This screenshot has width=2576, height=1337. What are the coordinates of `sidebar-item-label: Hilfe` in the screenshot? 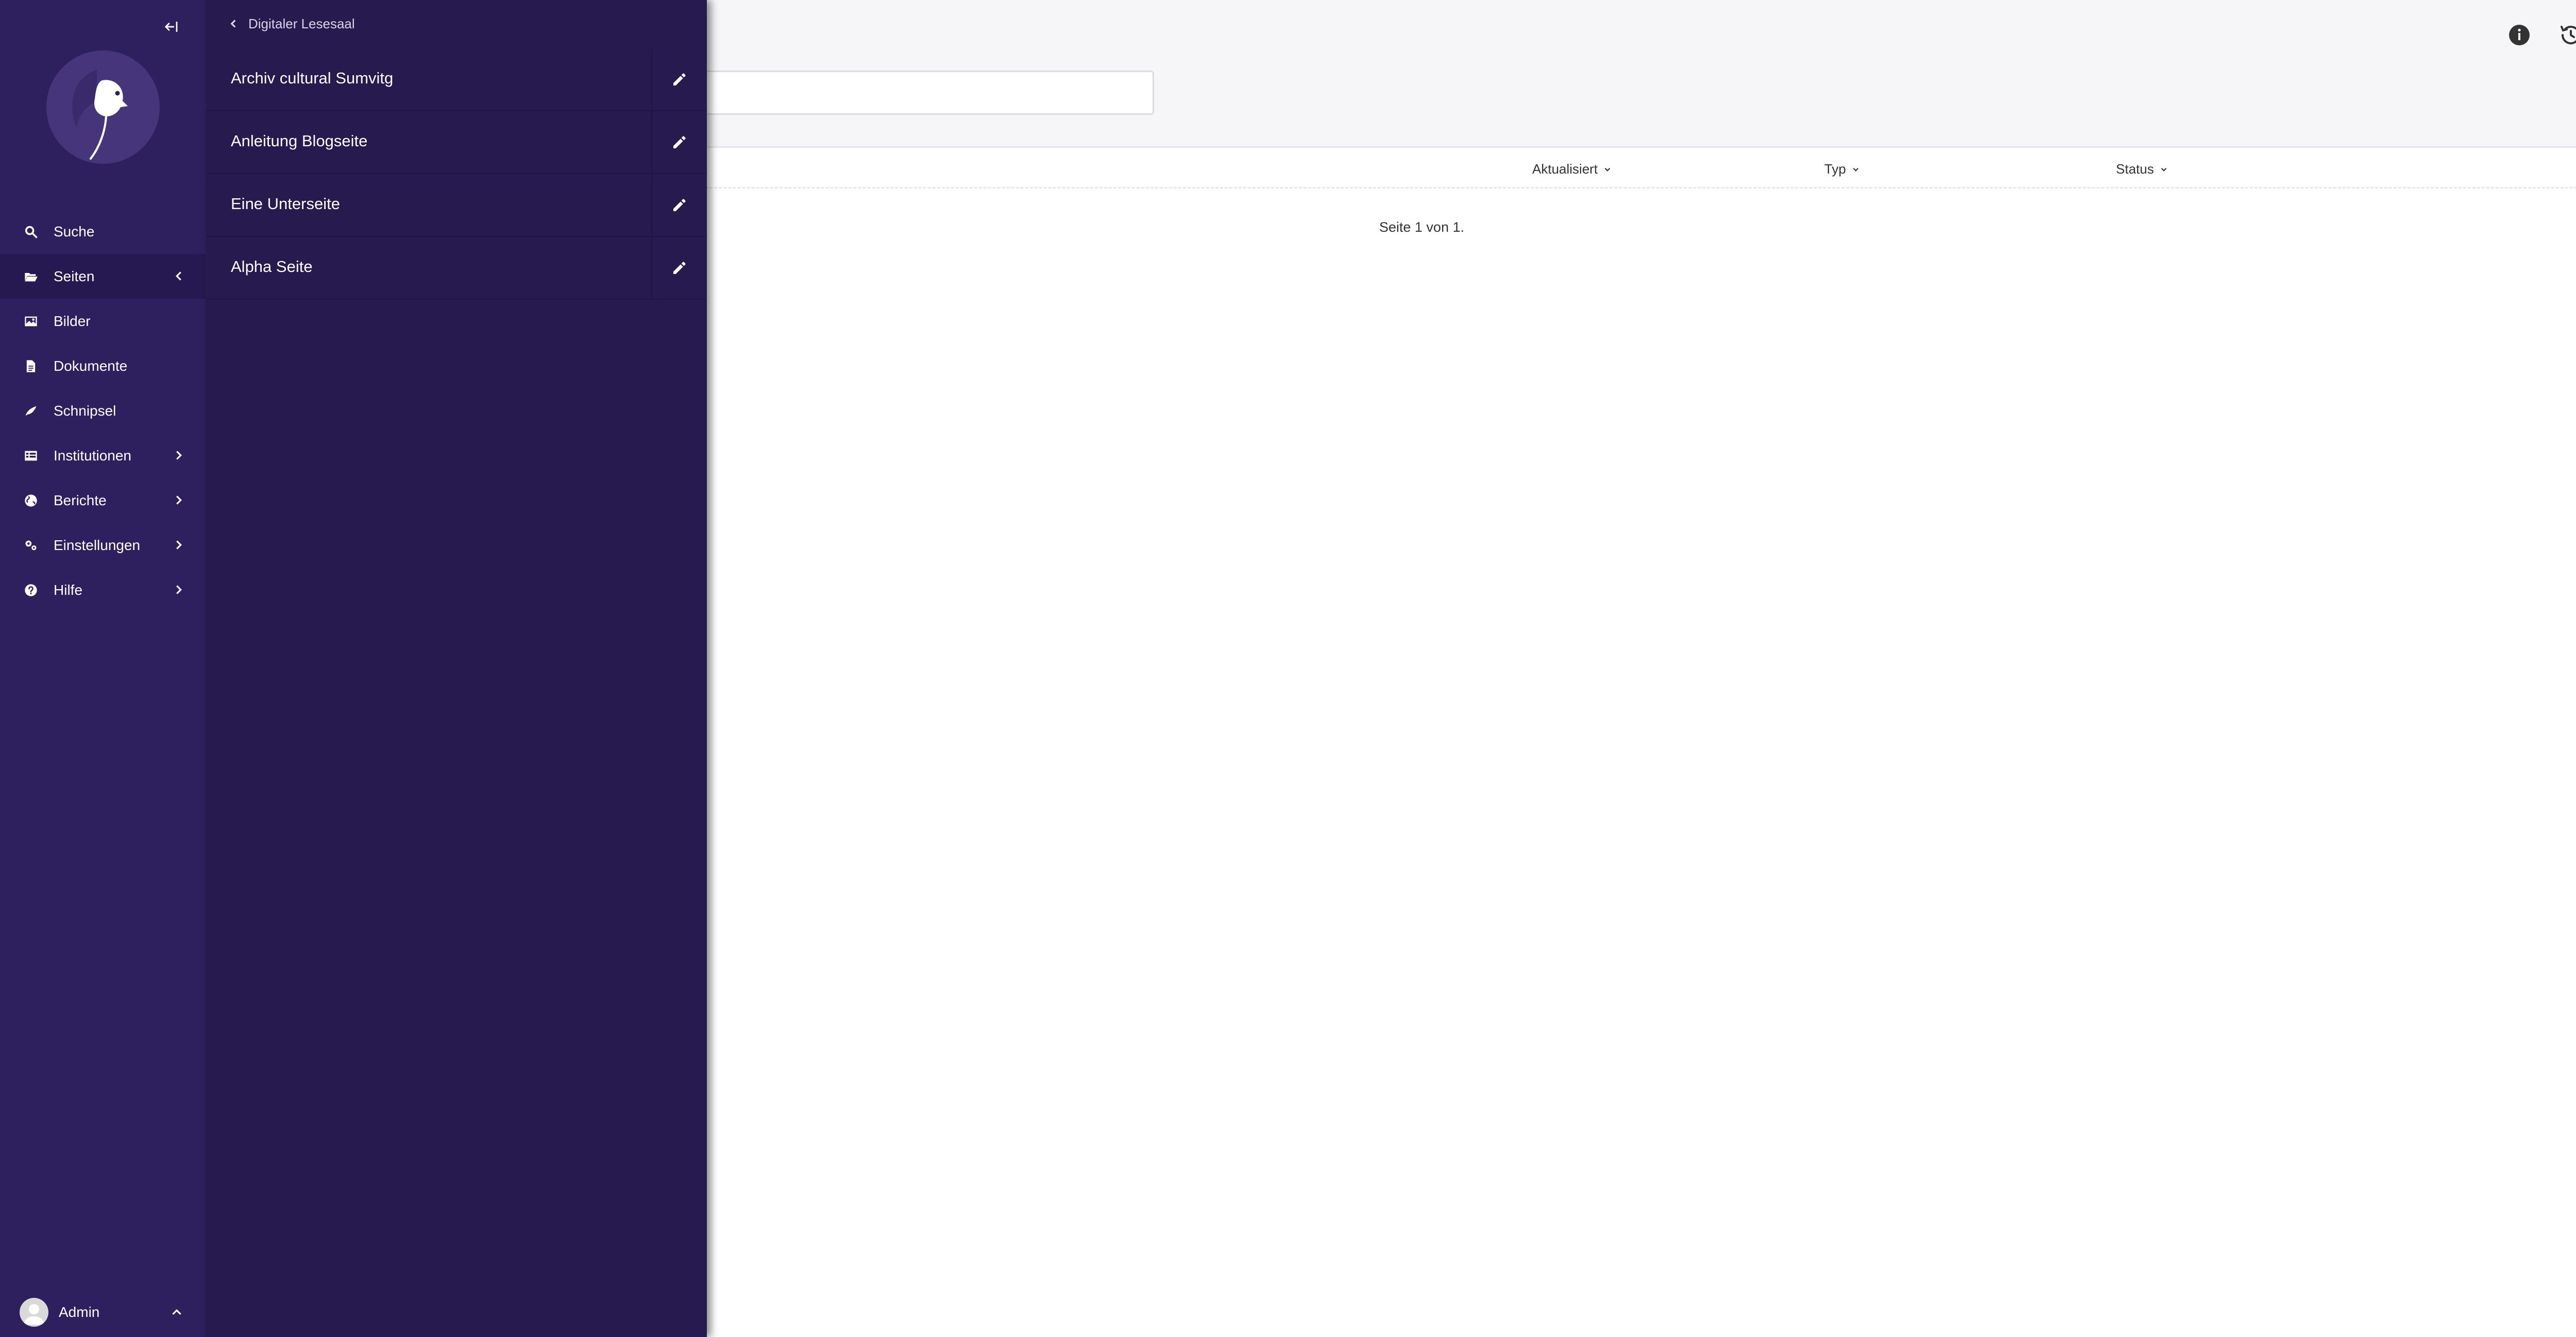 It's located at (68, 590).